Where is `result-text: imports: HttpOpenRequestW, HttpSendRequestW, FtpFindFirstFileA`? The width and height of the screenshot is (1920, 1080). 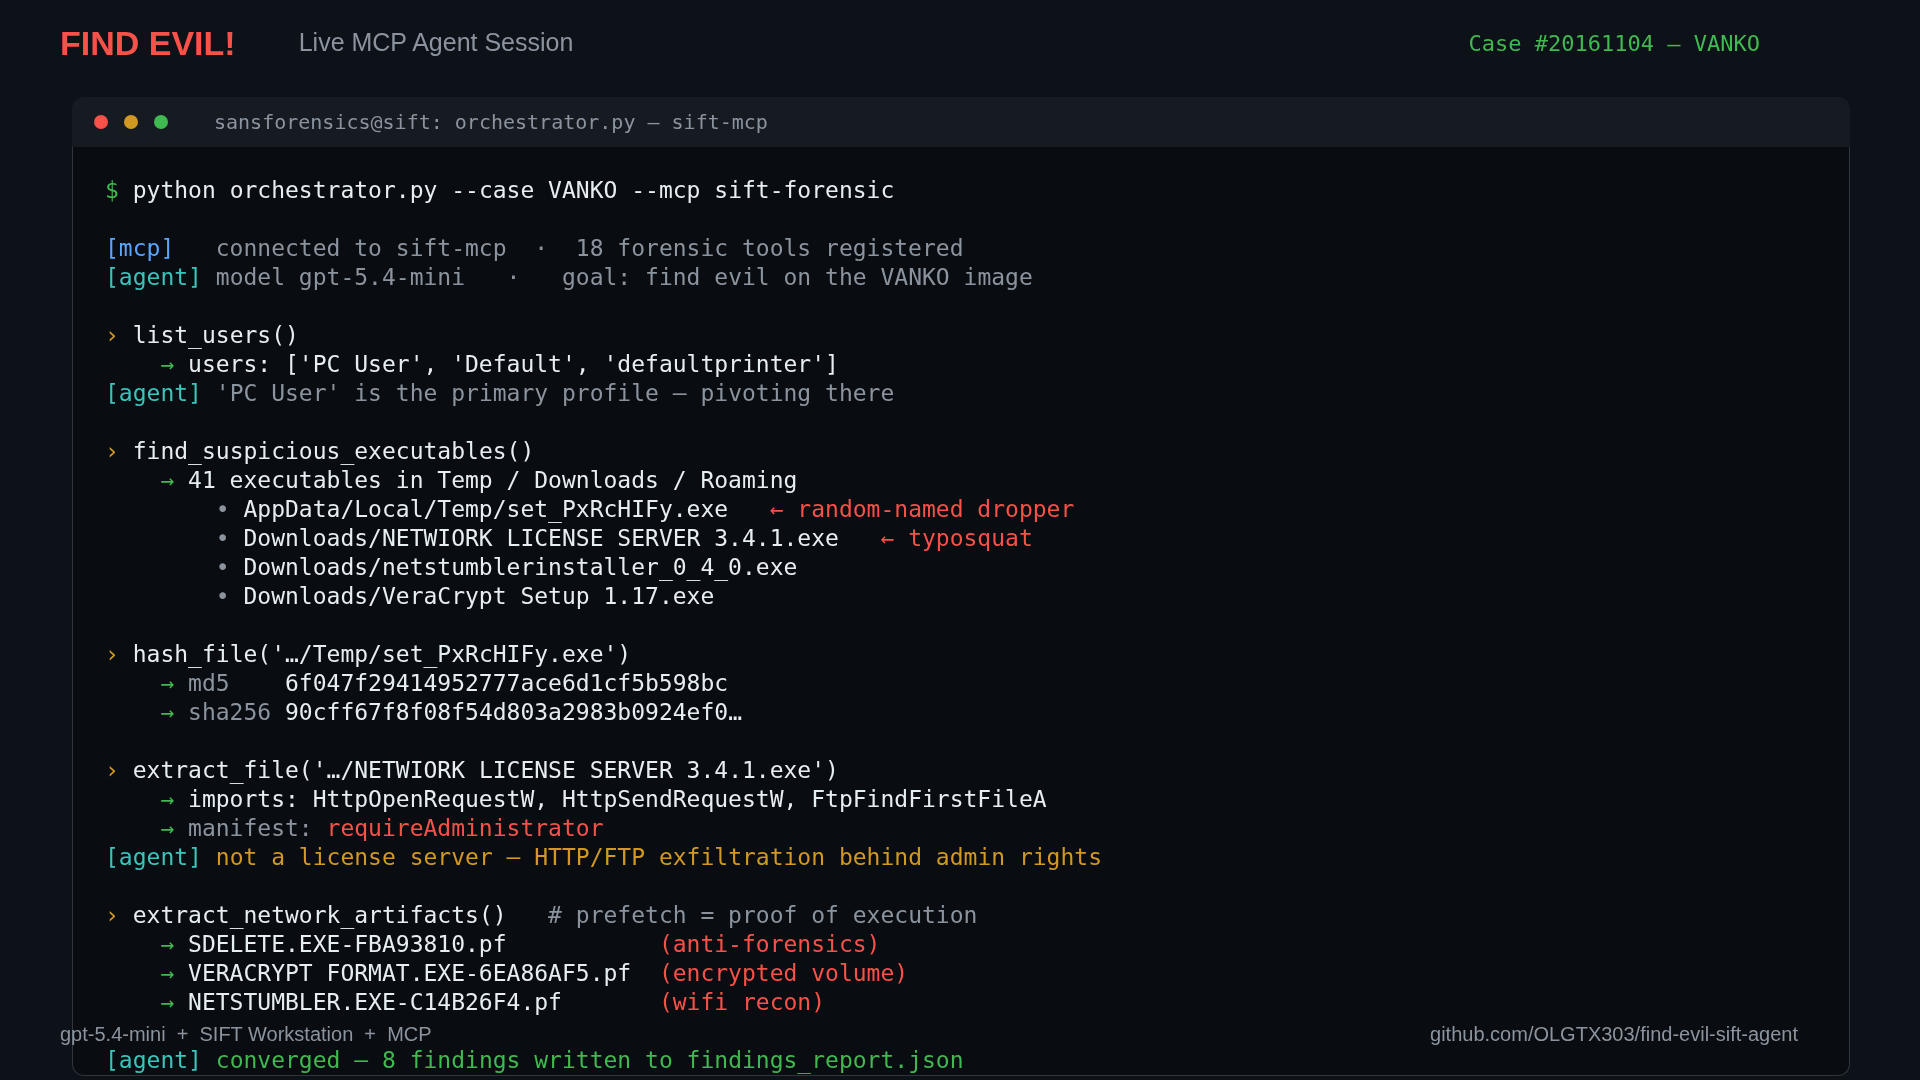 result-text: imports: HttpOpenRequestW, HttpSendRequestW, FtpFindFirstFileA is located at coordinates (617, 799).